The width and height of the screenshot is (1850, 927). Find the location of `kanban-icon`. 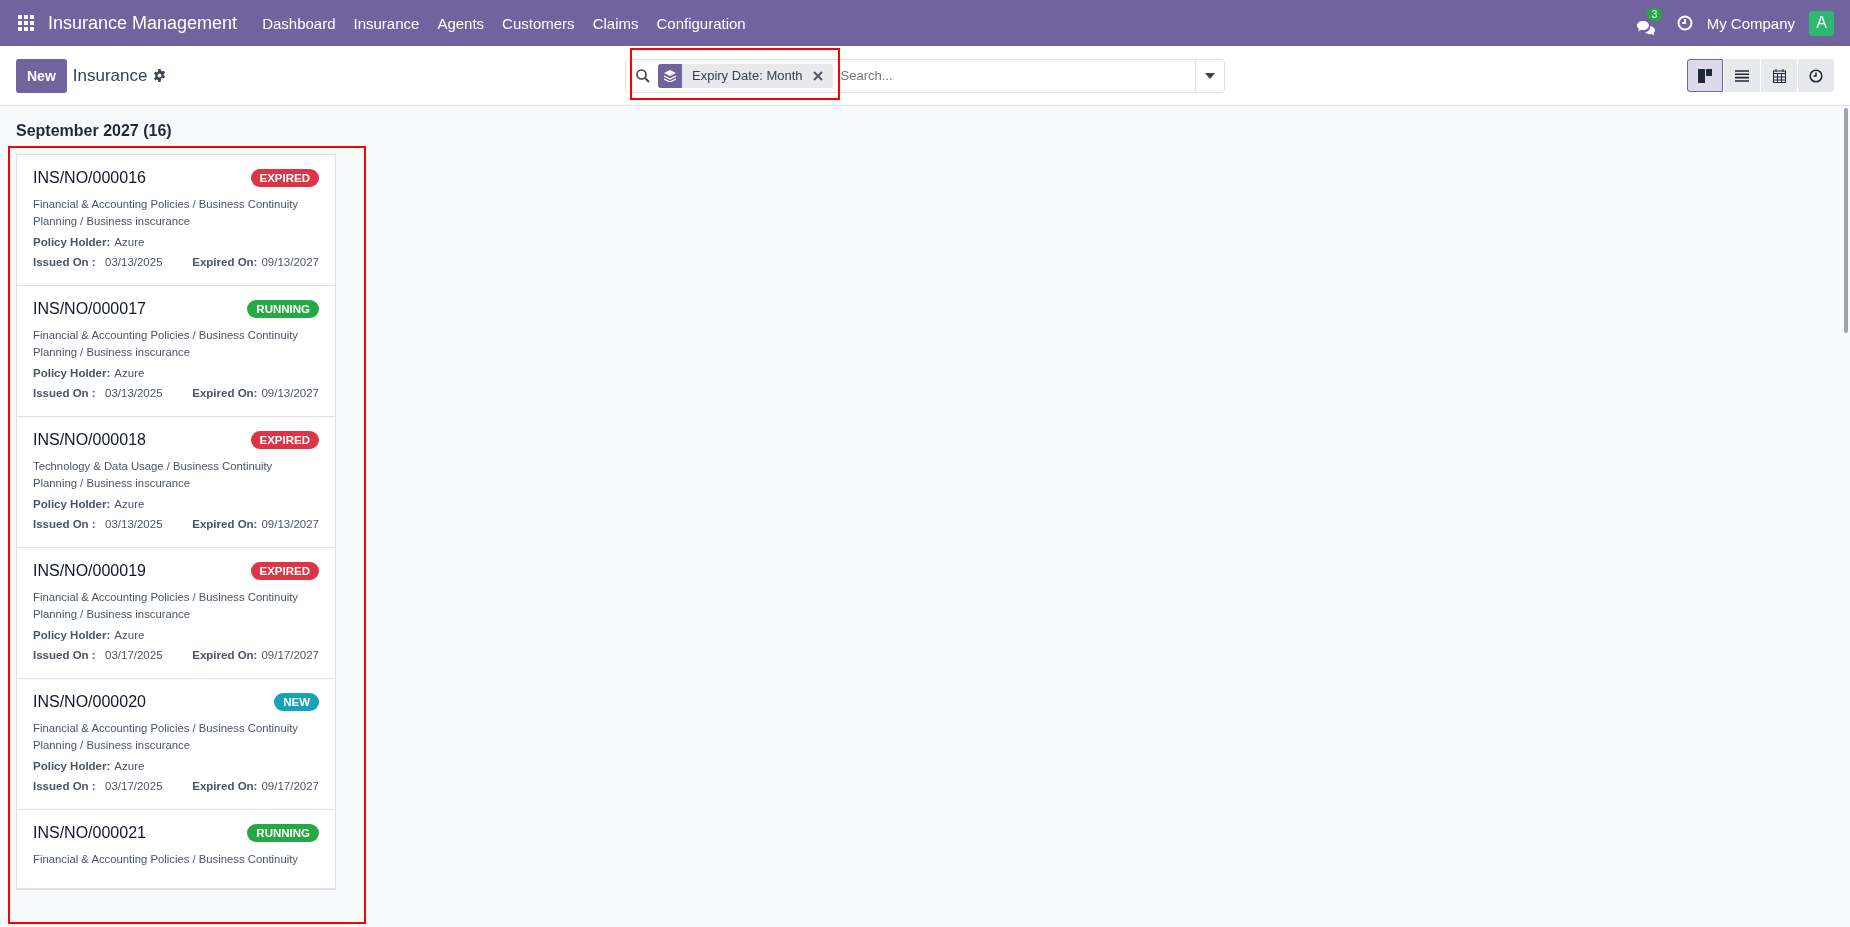

kanban-icon is located at coordinates (1705, 75).